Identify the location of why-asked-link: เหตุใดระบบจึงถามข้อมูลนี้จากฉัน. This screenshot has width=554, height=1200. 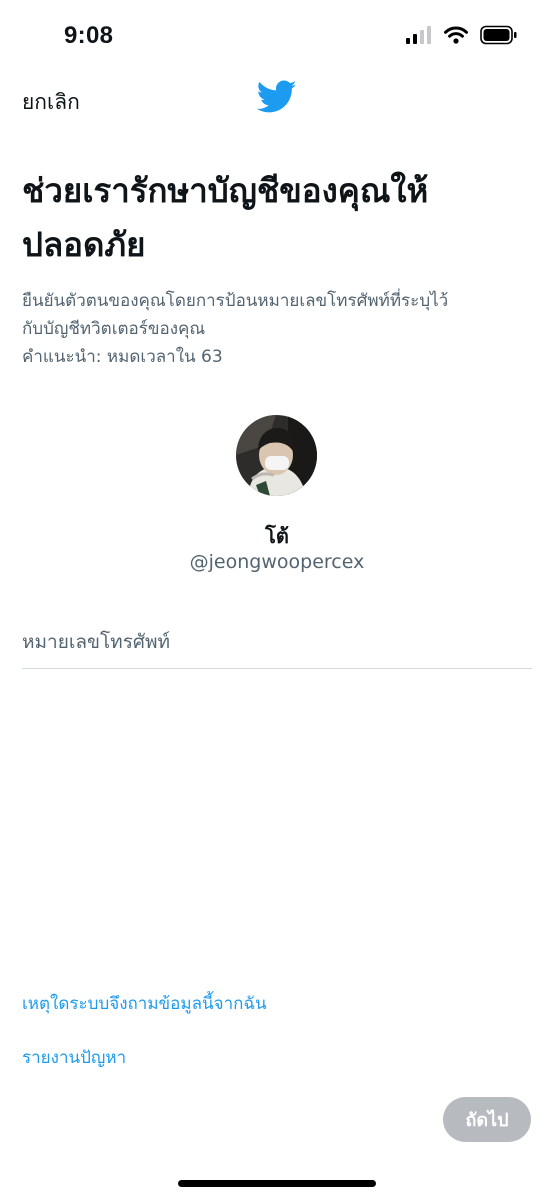
(144, 1003).